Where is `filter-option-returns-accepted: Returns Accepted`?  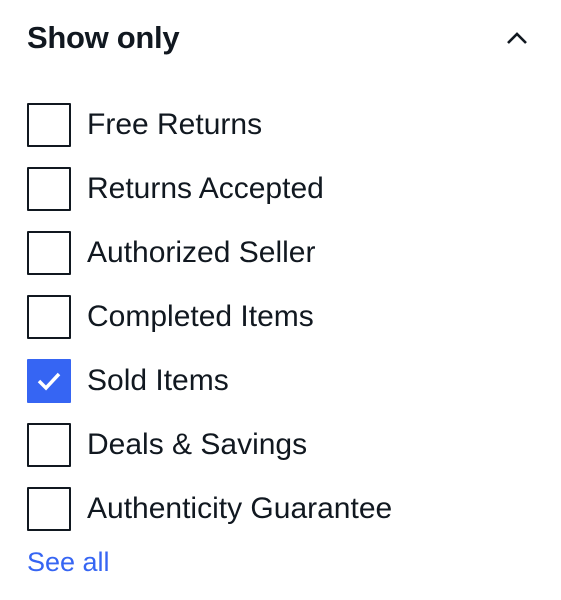
filter-option-returns-accepted: Returns Accepted is located at coordinates (209, 189).